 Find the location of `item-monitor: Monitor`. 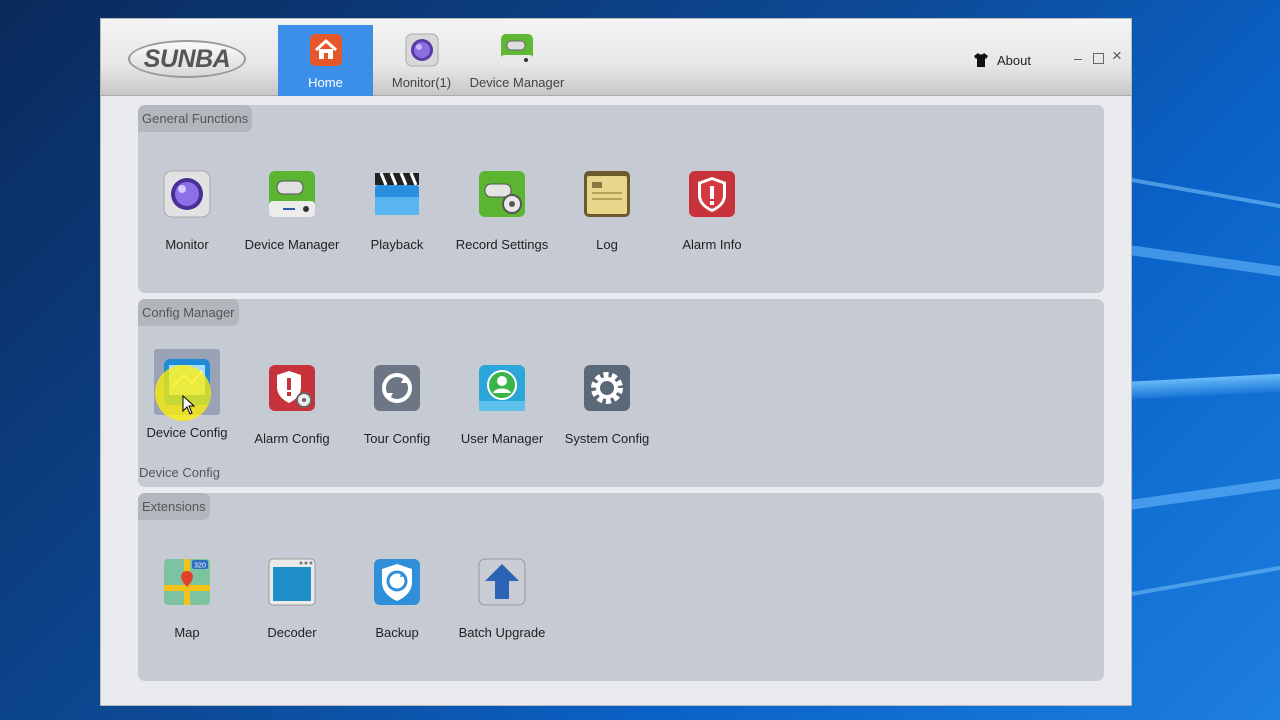

item-monitor: Monitor is located at coordinates (187, 206).